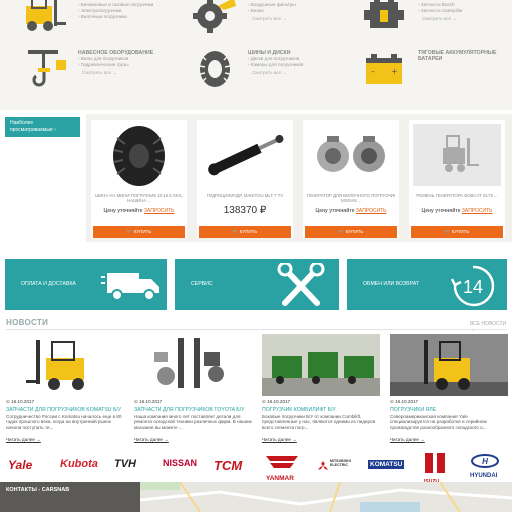  What do you see at coordinates (384, 69) in the screenshot?
I see `battery-icon: – +` at bounding box center [384, 69].